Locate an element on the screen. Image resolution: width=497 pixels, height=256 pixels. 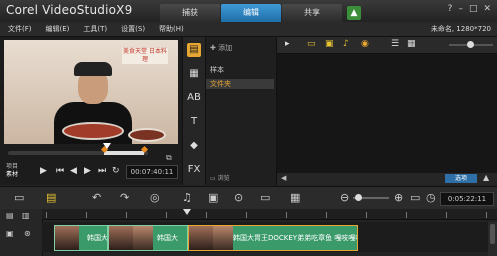
tab-share: 共享 is located at coordinates (312, 13).